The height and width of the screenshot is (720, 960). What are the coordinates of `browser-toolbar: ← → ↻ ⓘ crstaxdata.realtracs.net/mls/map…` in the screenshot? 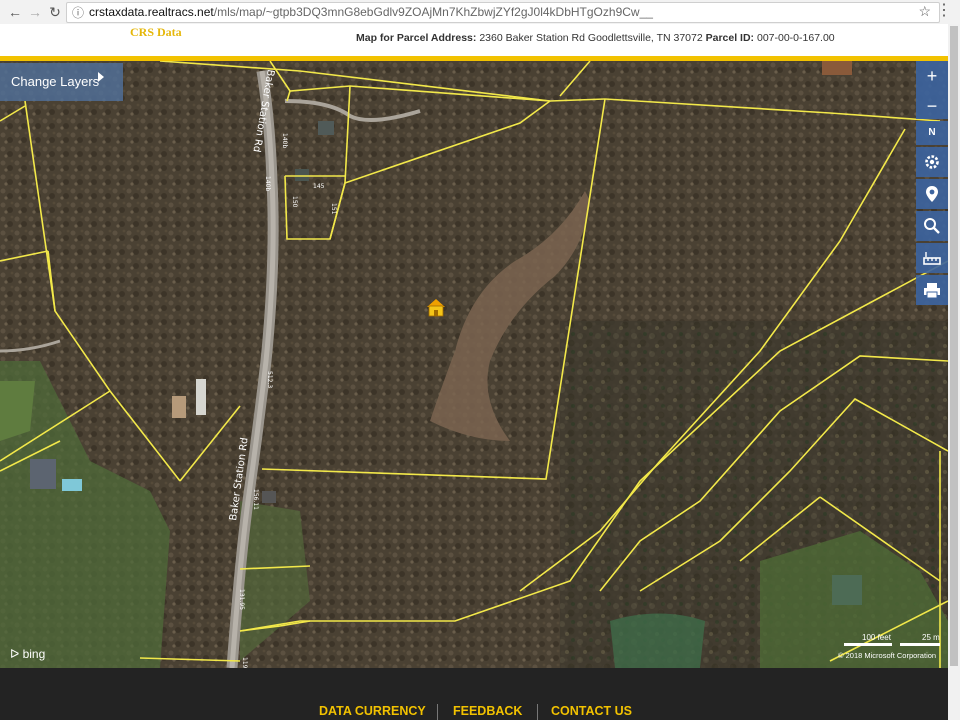 It's located at (480, 12).